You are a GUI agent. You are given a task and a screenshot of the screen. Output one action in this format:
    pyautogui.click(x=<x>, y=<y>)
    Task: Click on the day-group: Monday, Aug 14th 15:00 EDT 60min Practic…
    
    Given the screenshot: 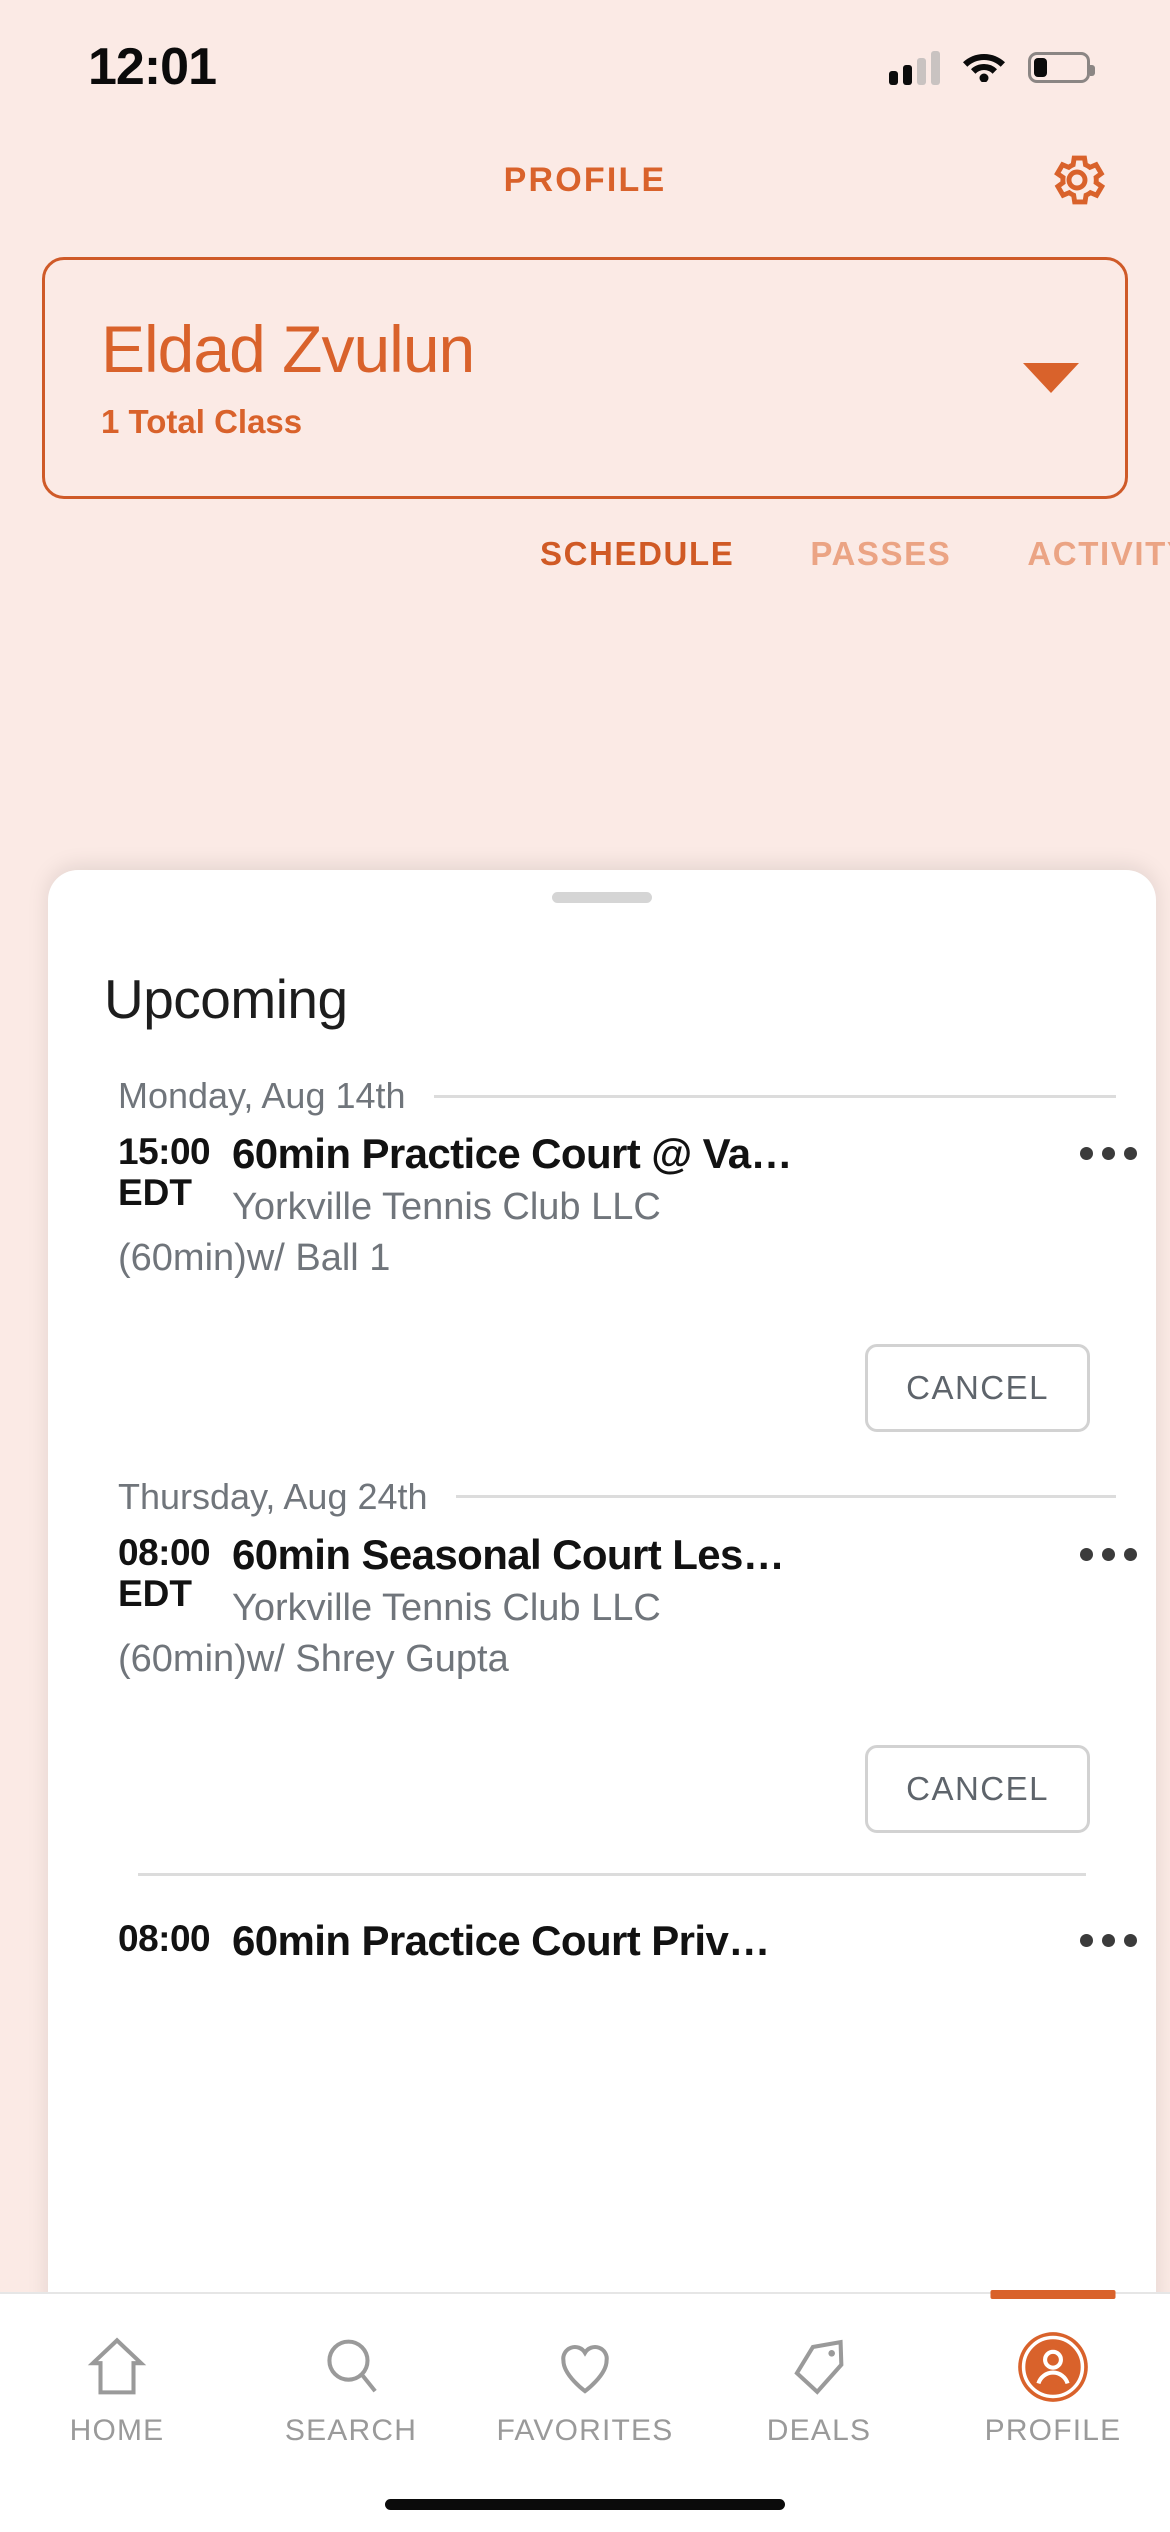 What is the action you would take?
    pyautogui.click(x=602, y=1253)
    